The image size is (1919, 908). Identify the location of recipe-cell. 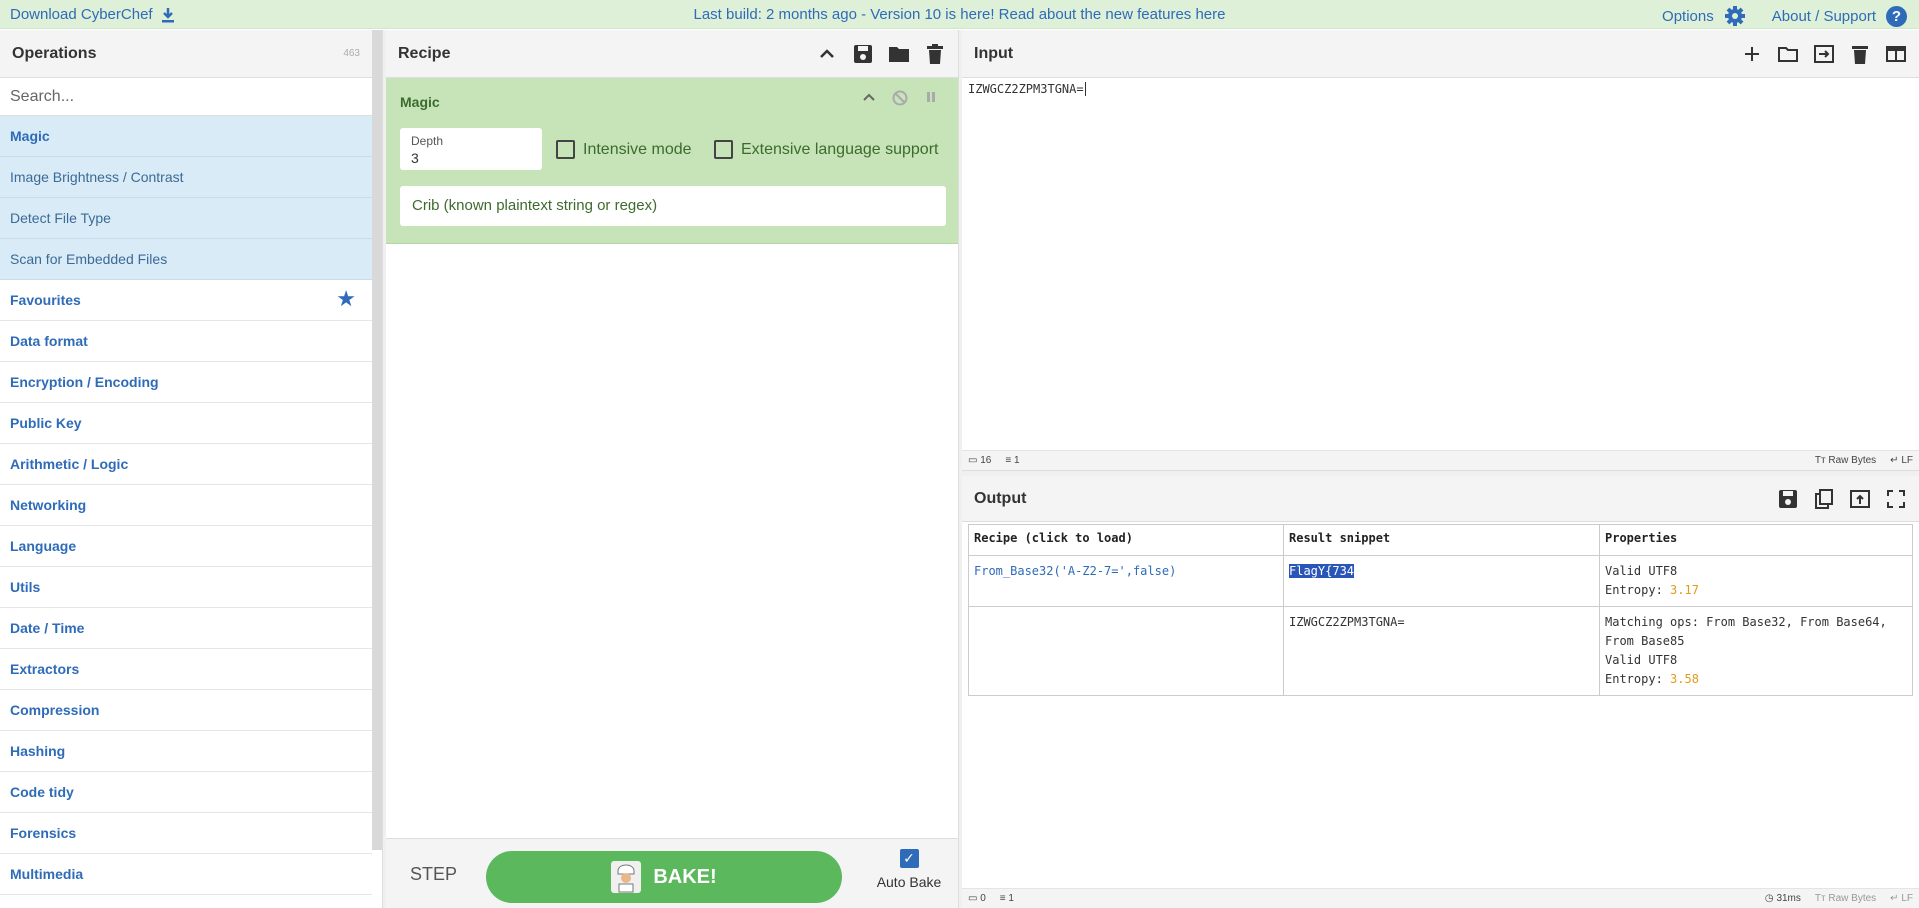
(1126, 651).